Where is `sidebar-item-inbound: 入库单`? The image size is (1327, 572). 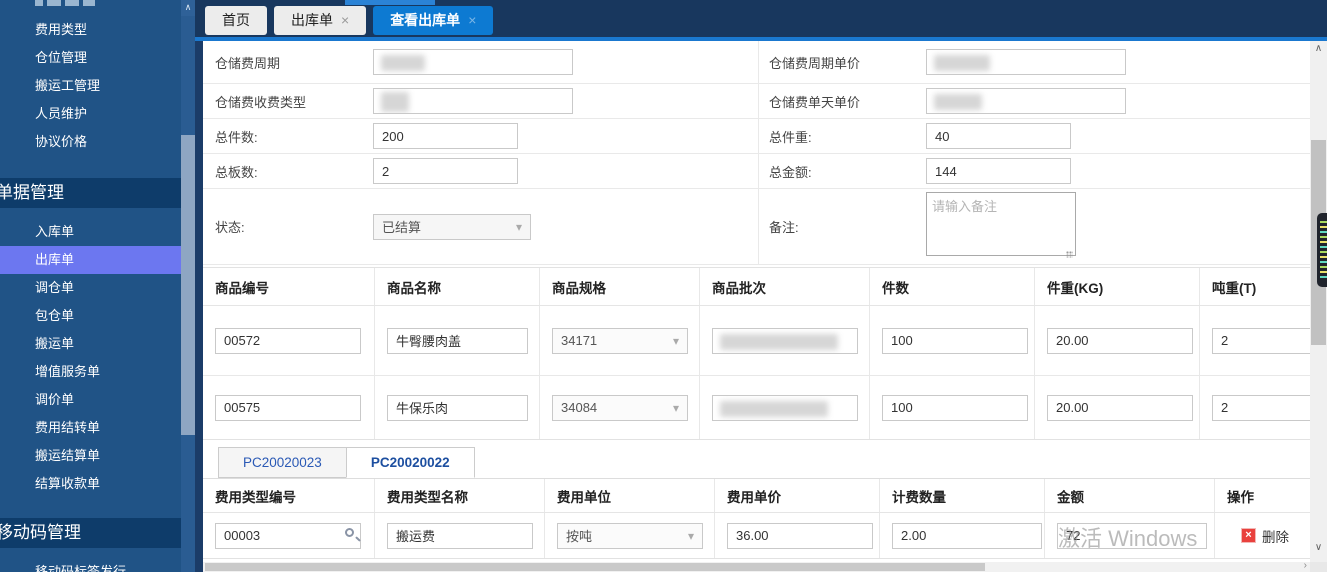 sidebar-item-inbound: 入库单 is located at coordinates (90, 232).